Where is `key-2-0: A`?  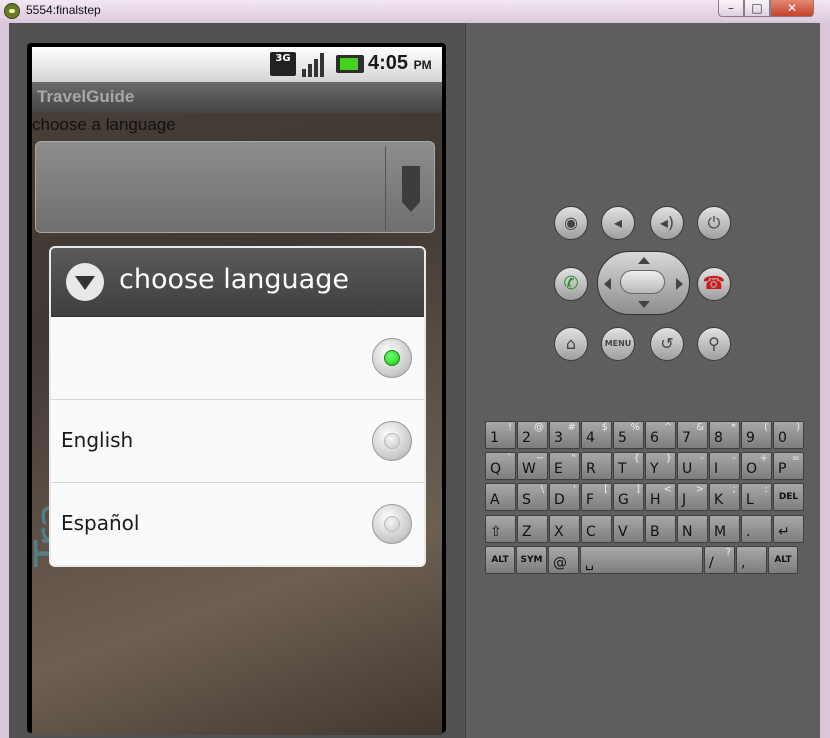 key-2-0: A is located at coordinates (500, 497).